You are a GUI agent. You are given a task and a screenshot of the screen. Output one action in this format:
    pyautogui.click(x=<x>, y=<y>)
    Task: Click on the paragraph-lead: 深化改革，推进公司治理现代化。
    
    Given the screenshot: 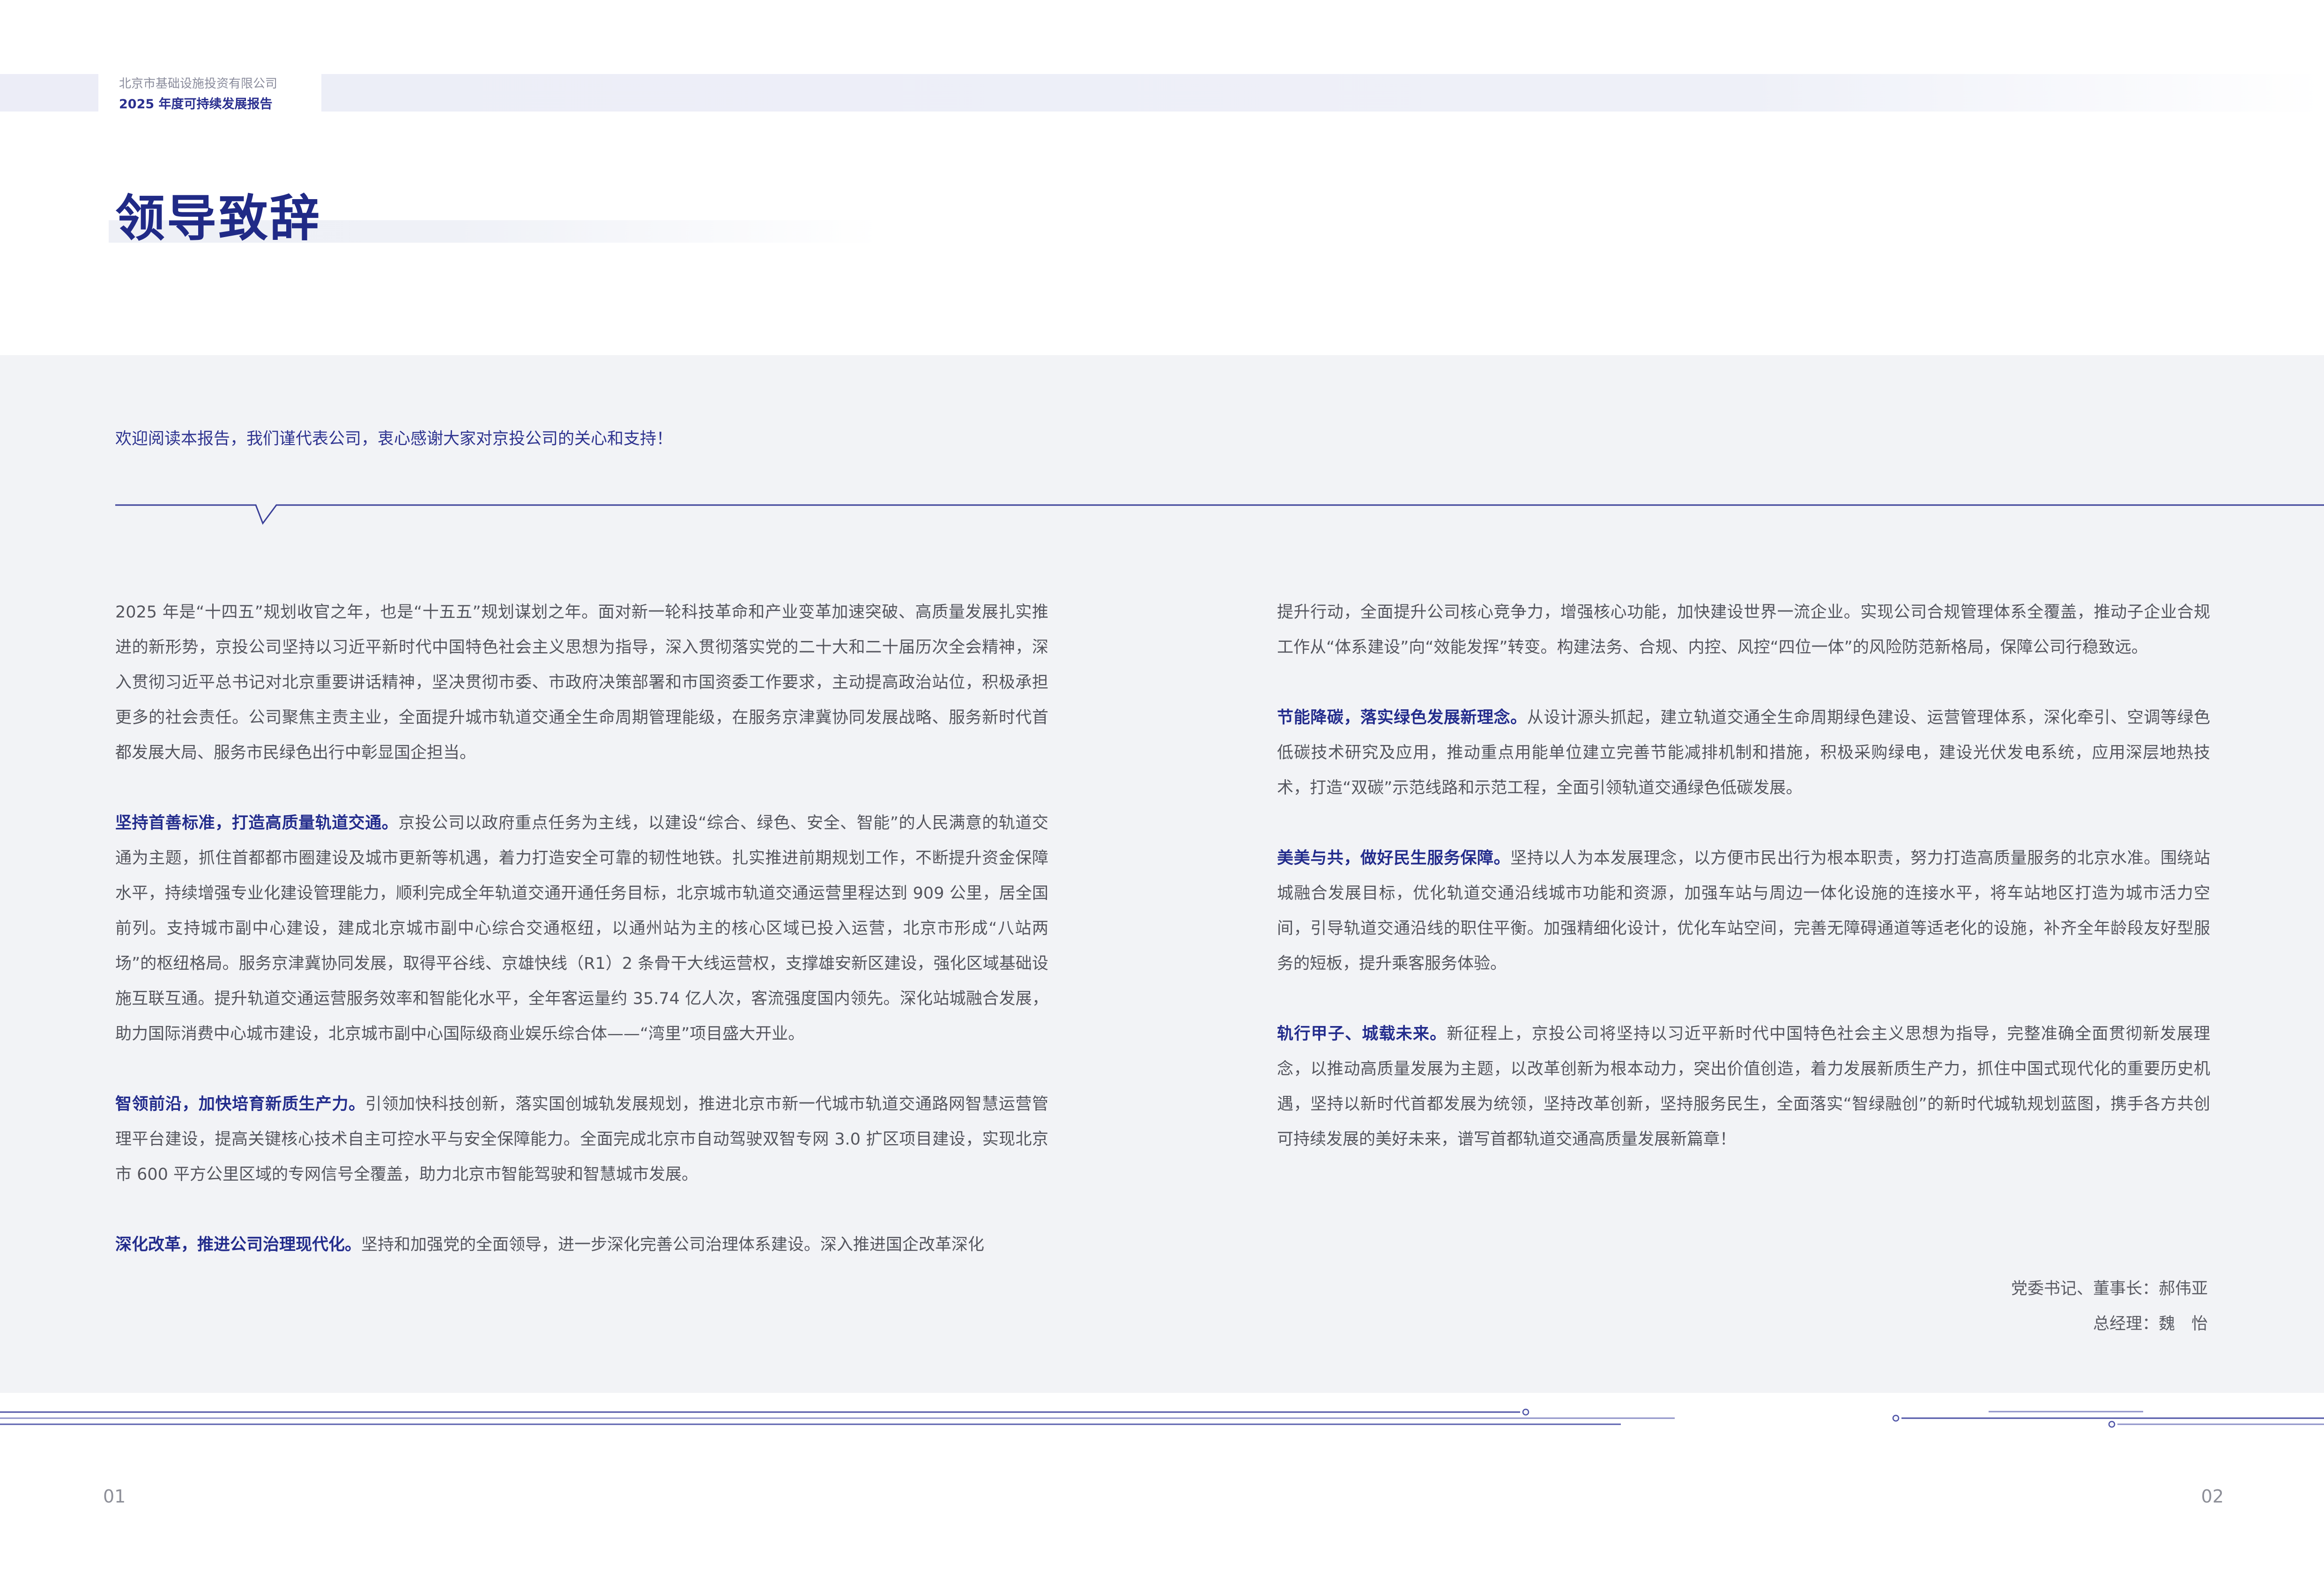 What is the action you would take?
    pyautogui.click(x=238, y=1244)
    